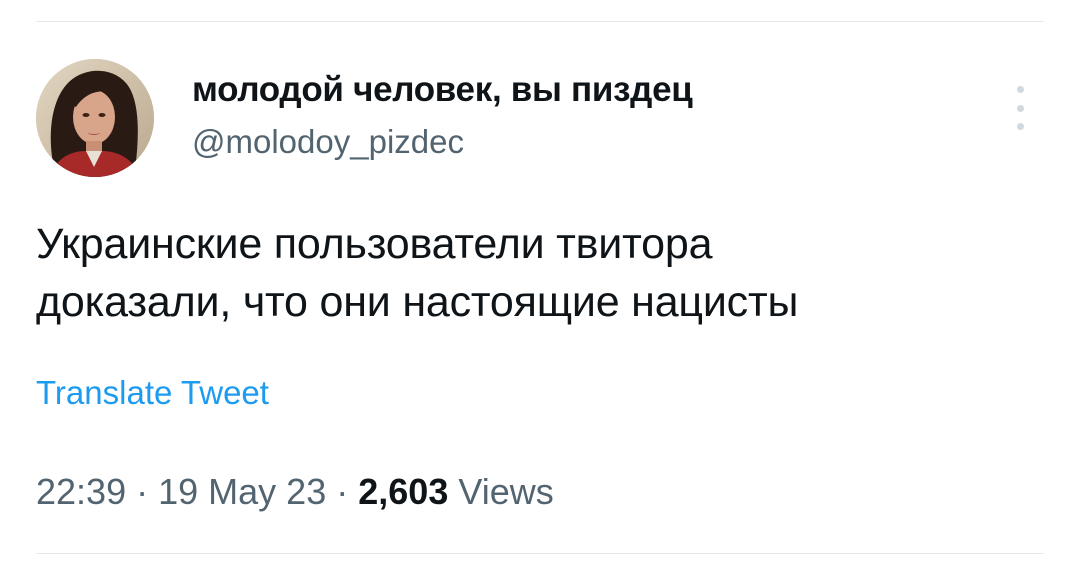 The image size is (1080, 573). I want to click on more-vertical-icon, so click(1020, 108).